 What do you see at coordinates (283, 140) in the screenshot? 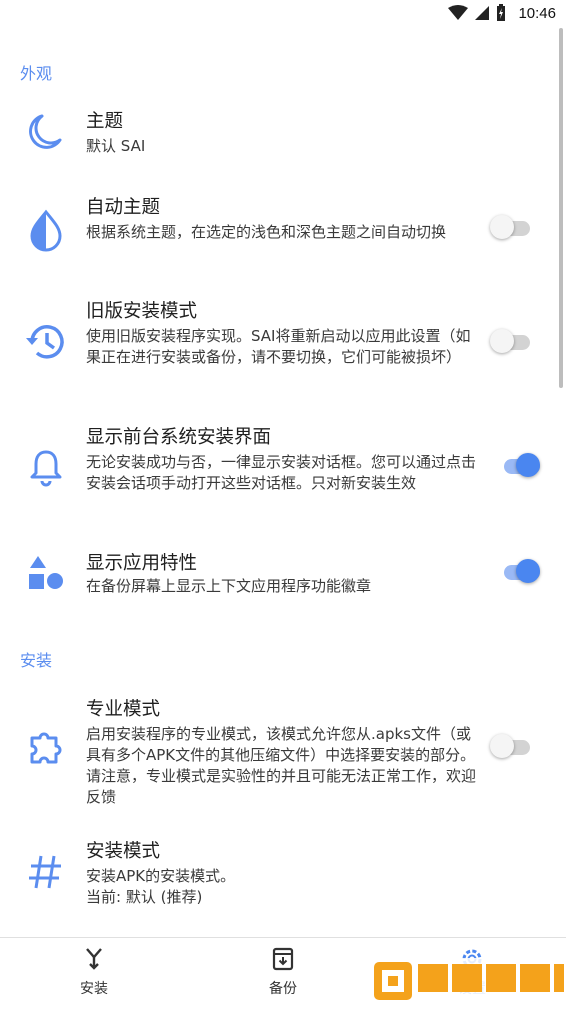
I see `pref-theme: 主题 默认 SAI` at bounding box center [283, 140].